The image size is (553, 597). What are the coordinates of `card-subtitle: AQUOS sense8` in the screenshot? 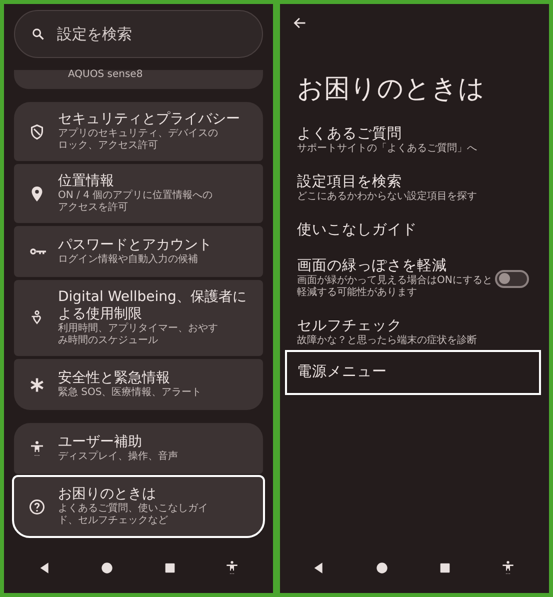 It's located at (105, 75).